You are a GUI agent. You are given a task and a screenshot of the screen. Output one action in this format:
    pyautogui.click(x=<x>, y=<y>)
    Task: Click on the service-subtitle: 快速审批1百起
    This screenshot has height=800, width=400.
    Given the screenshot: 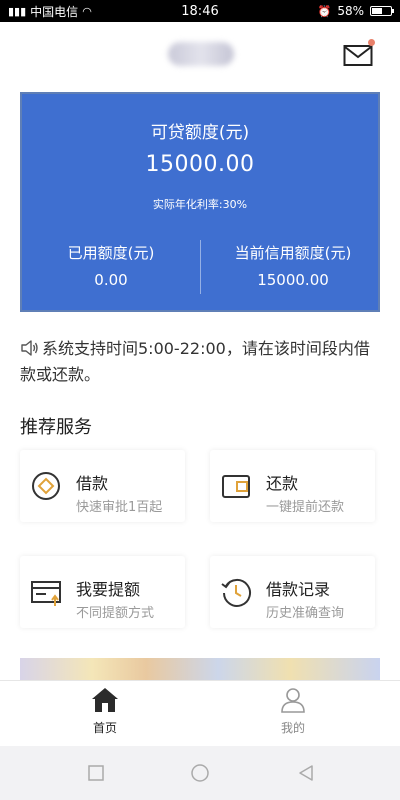 What is the action you would take?
    pyautogui.click(x=119, y=507)
    